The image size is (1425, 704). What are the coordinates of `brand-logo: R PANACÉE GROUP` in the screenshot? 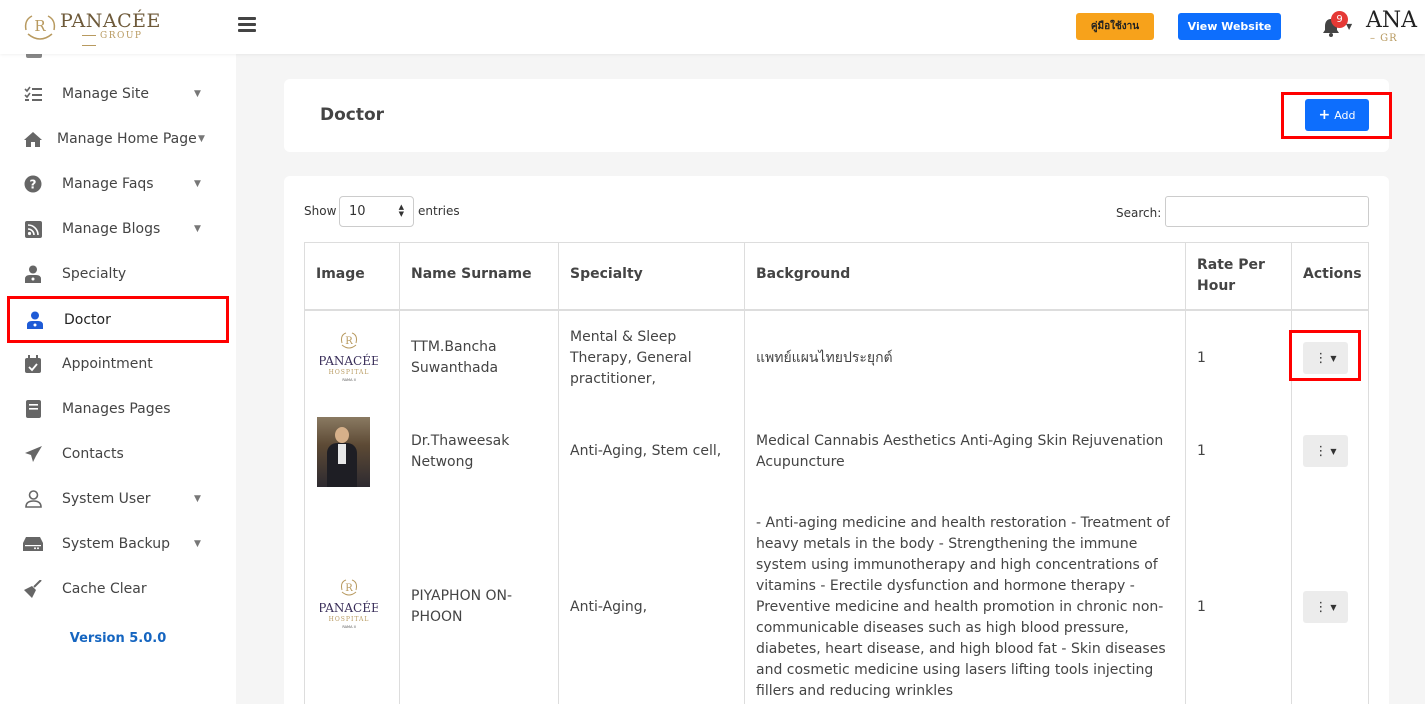 It's located at (91, 27).